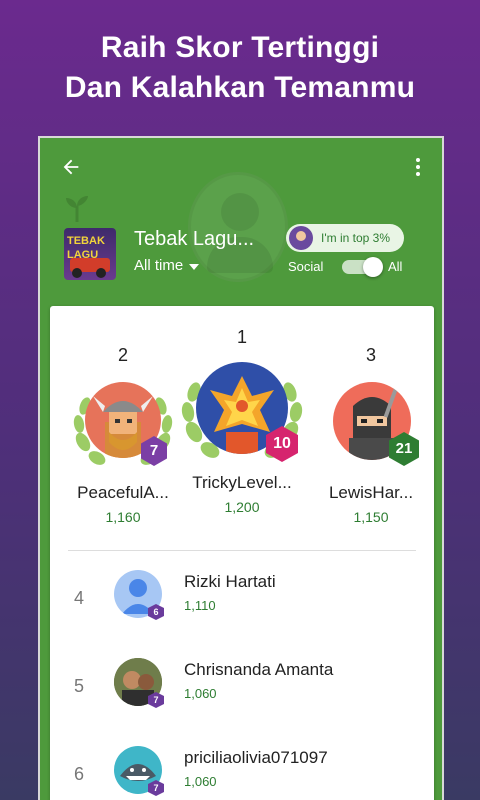 The width and height of the screenshot is (480, 800). Describe the element at coordinates (194, 267) in the screenshot. I see `dropdown-arrow-icon` at that location.